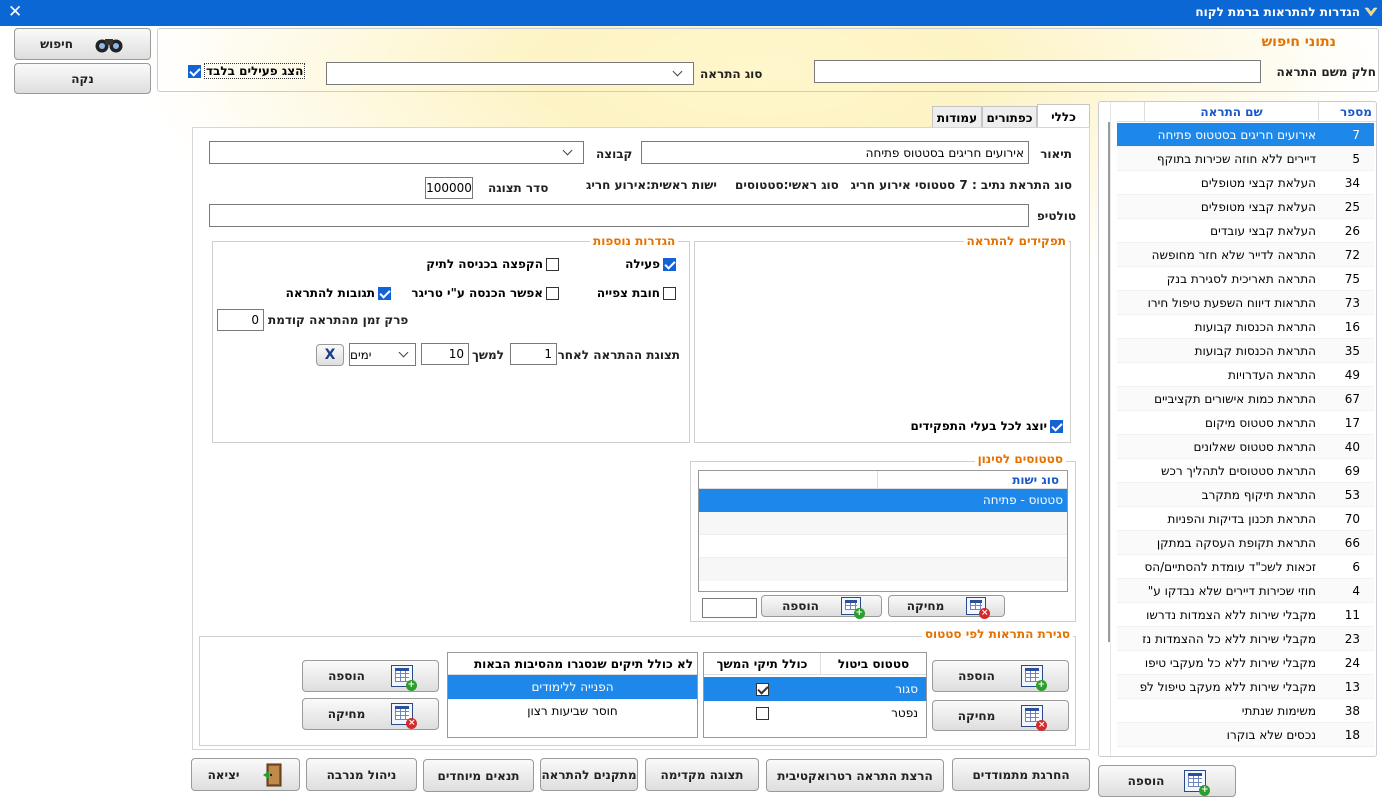  What do you see at coordinates (1245, 495) in the screenshot?
I see `alert-list-row: 53 התראת תיקוף מתקרב` at bounding box center [1245, 495].